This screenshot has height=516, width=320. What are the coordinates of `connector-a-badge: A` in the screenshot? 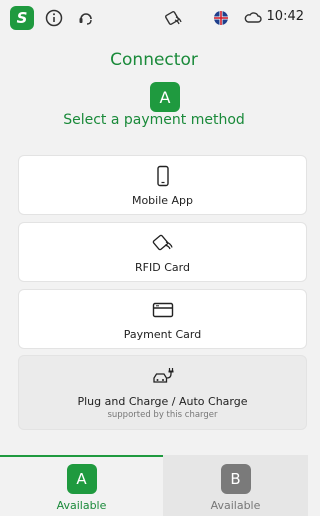 It's located at (81, 479).